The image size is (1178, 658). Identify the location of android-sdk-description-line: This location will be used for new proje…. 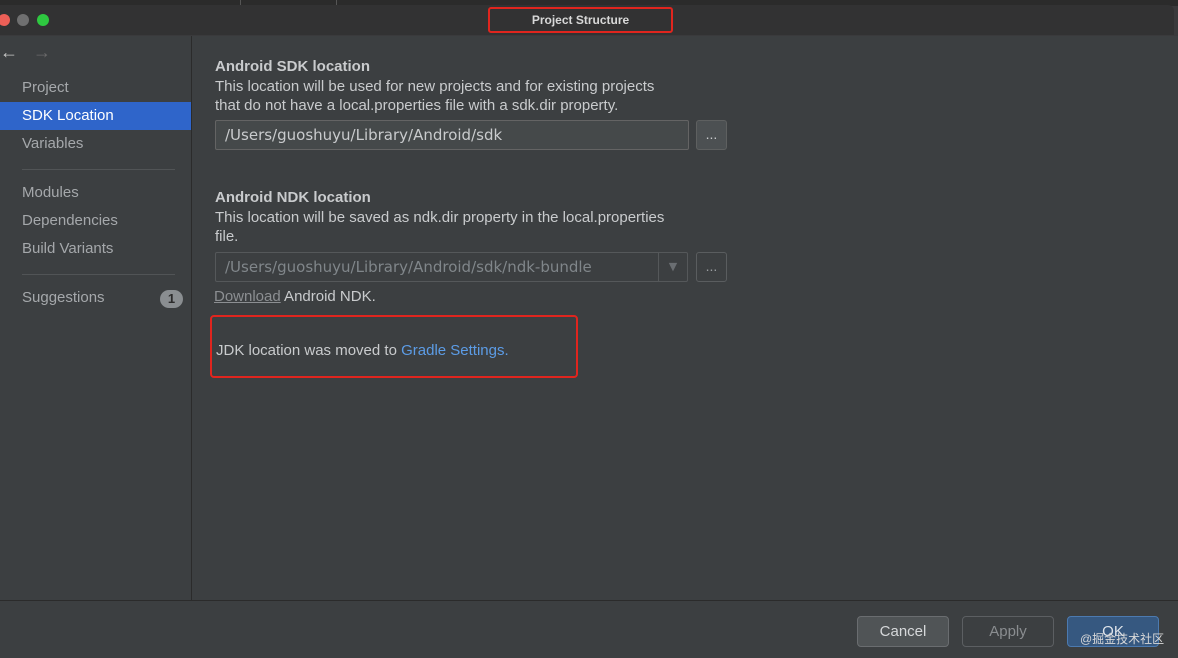
(435, 86).